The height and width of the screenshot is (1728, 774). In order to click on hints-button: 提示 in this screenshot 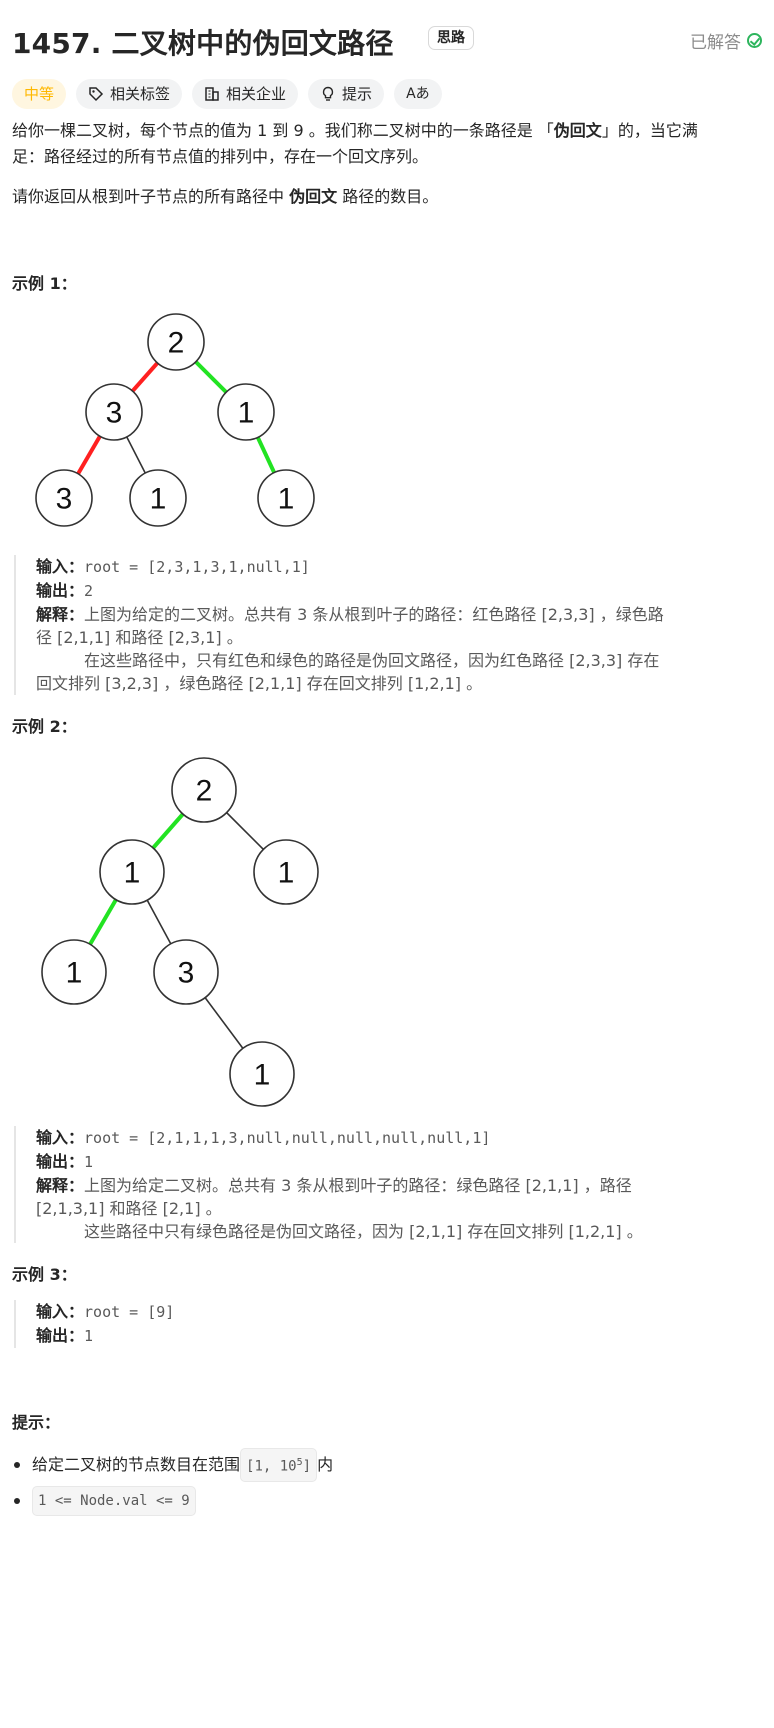, I will do `click(346, 94)`.